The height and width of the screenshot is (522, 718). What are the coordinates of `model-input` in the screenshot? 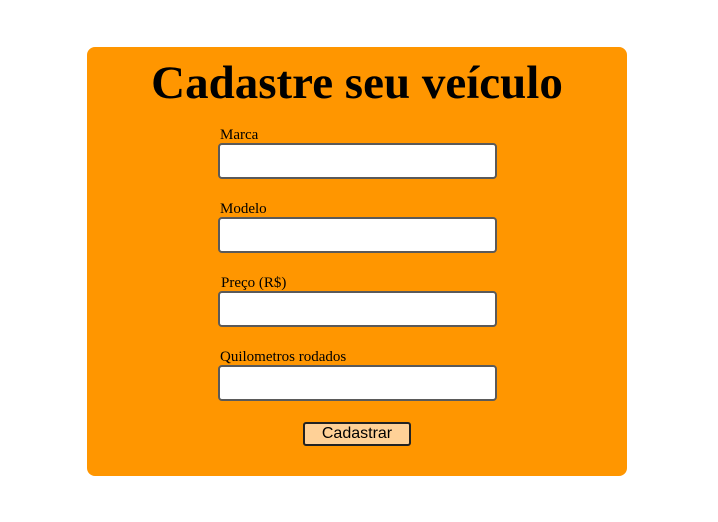 It's located at (357, 235).